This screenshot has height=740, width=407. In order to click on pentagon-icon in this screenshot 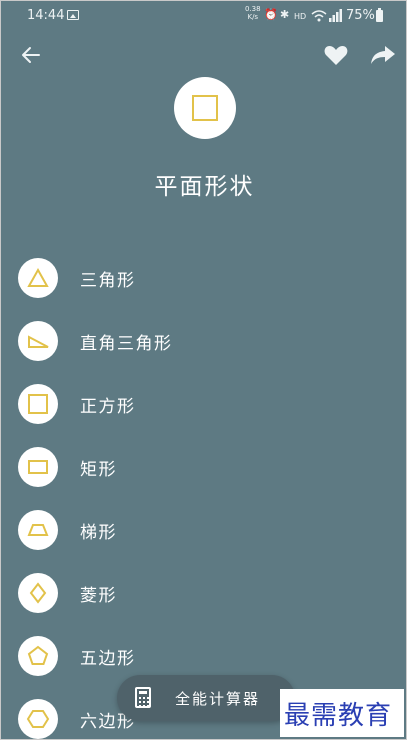, I will do `click(38, 655)`.